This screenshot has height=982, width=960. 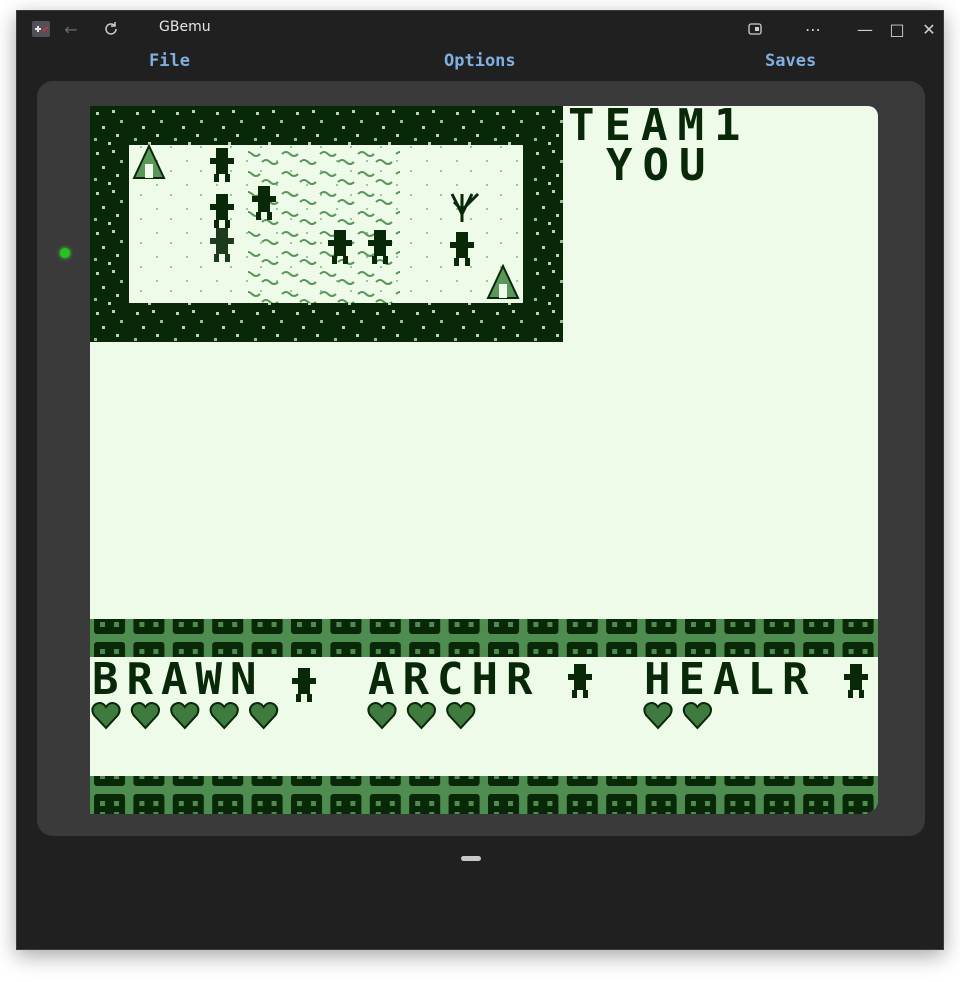 What do you see at coordinates (484, 638) in the screenshot?
I see `hud-border-top` at bounding box center [484, 638].